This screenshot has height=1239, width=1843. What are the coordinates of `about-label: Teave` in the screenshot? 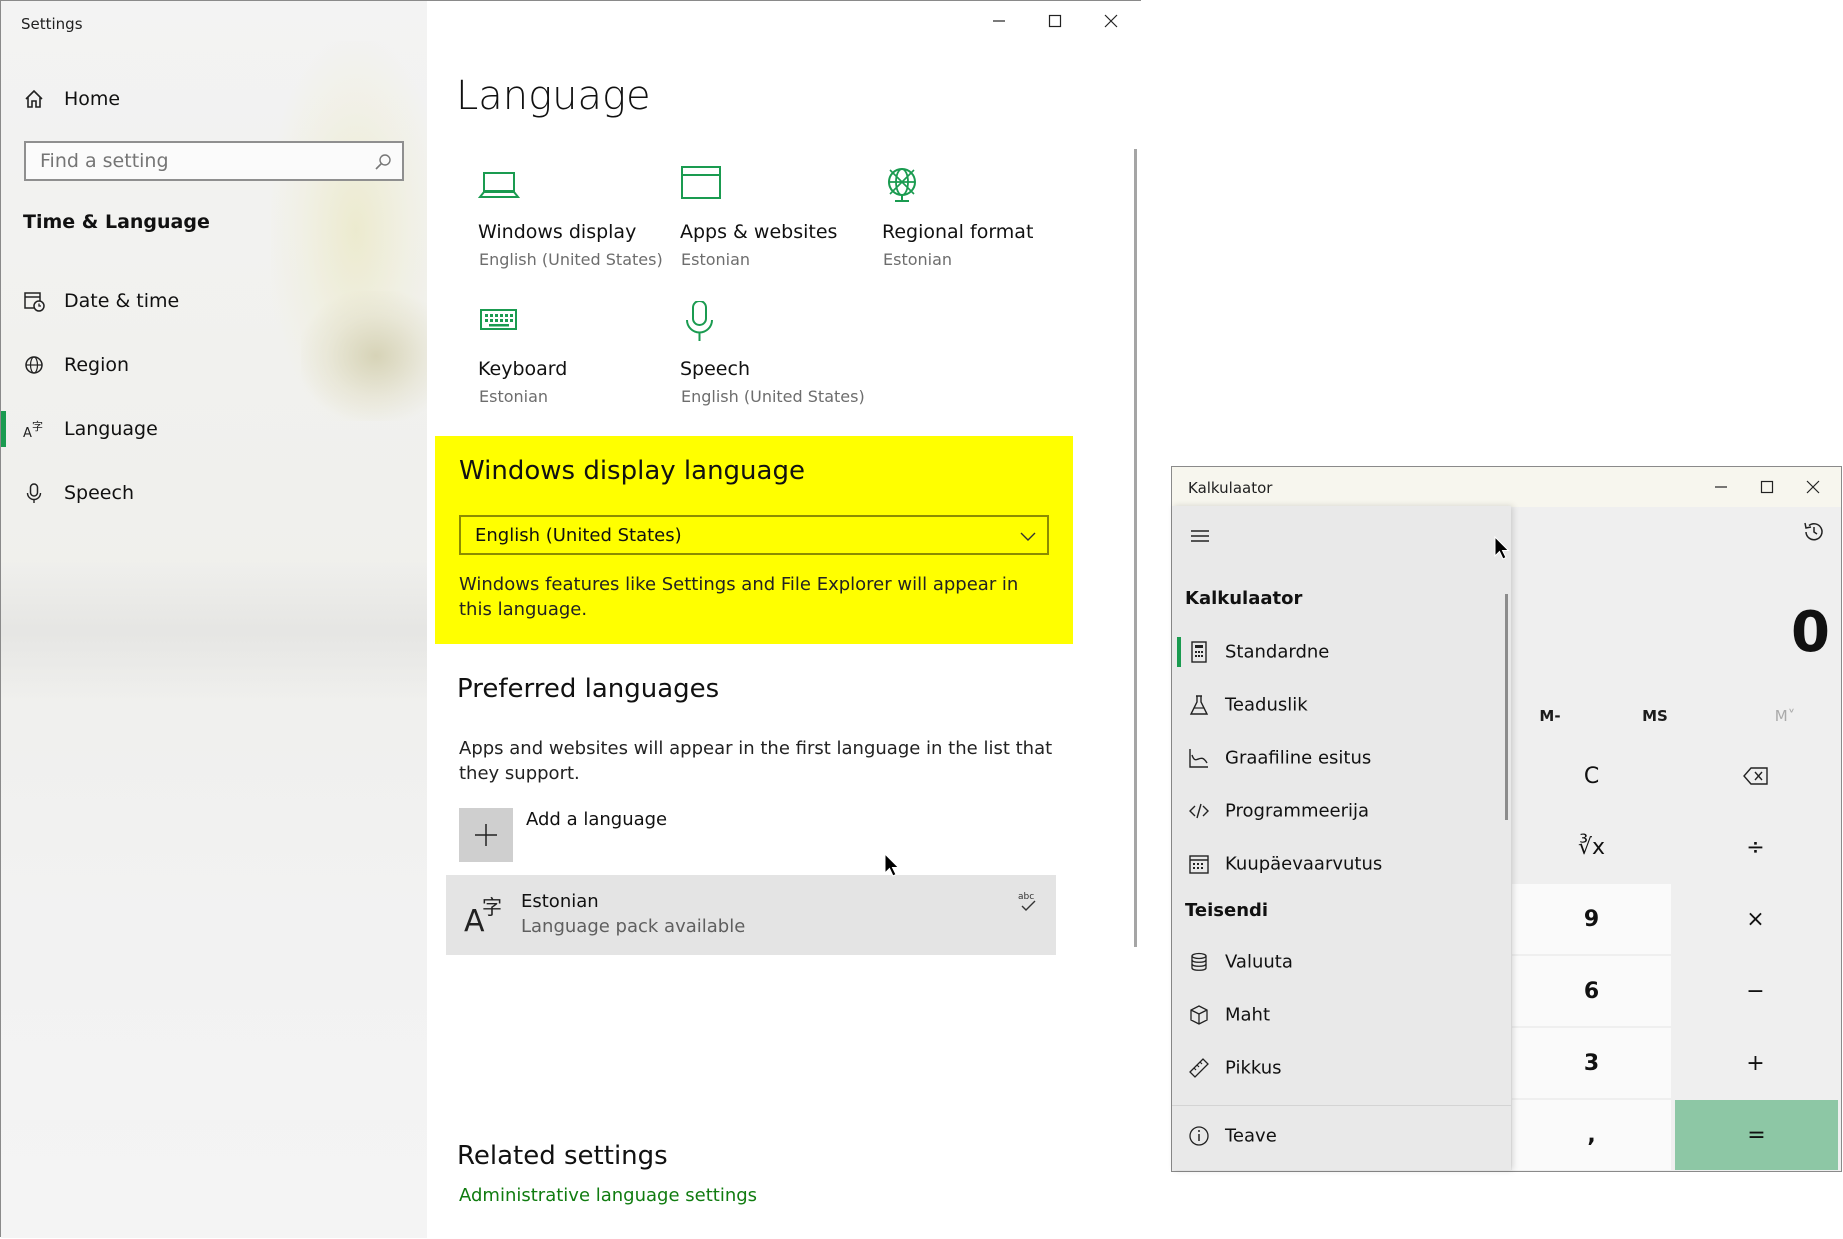 It's located at (1251, 1136).